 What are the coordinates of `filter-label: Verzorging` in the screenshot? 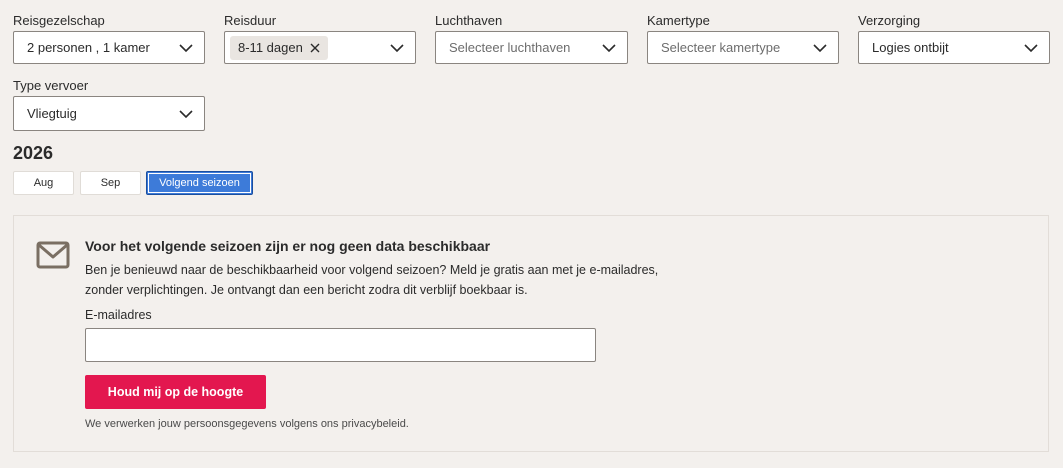 It's located at (889, 20).